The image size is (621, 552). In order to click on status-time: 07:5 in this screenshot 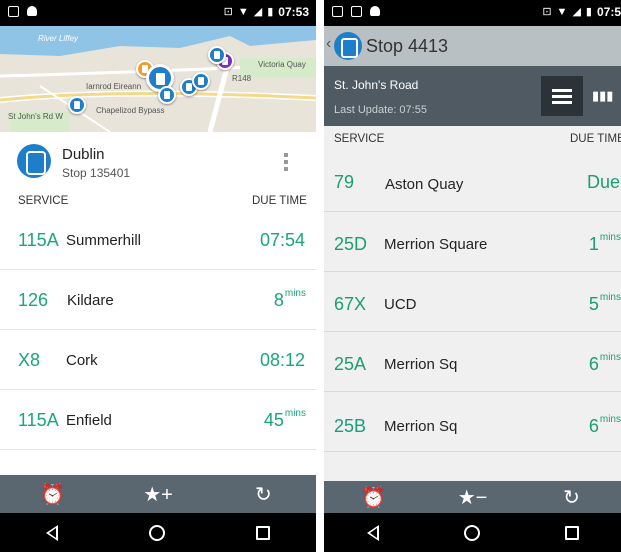, I will do `click(608, 12)`.